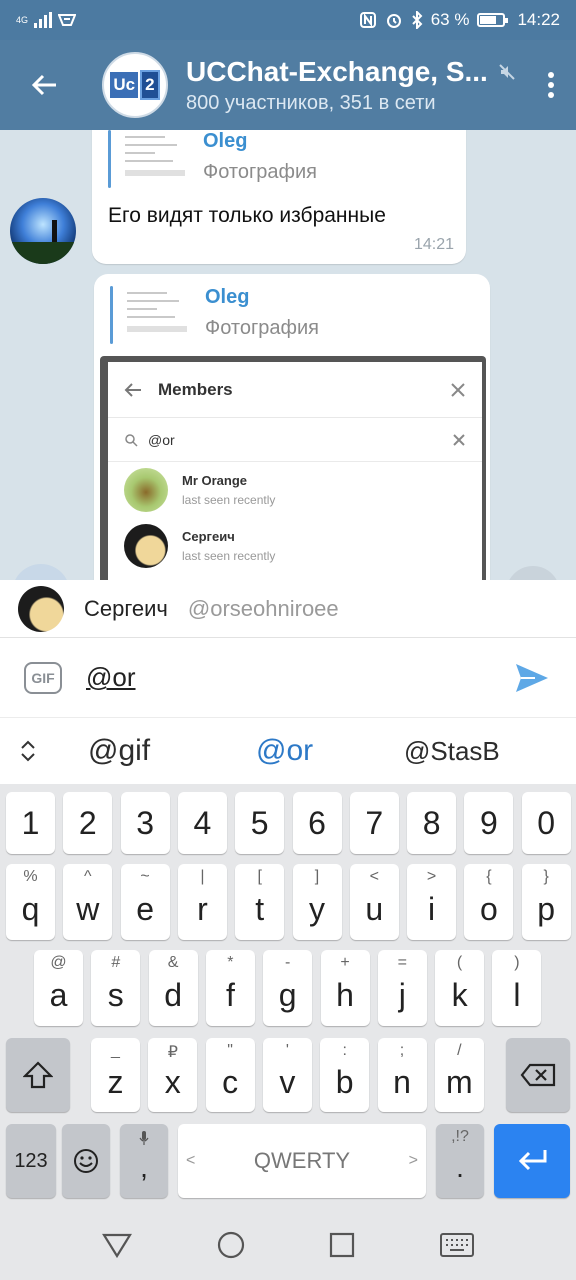  What do you see at coordinates (342, 1245) in the screenshot?
I see `recents-square-icon` at bounding box center [342, 1245].